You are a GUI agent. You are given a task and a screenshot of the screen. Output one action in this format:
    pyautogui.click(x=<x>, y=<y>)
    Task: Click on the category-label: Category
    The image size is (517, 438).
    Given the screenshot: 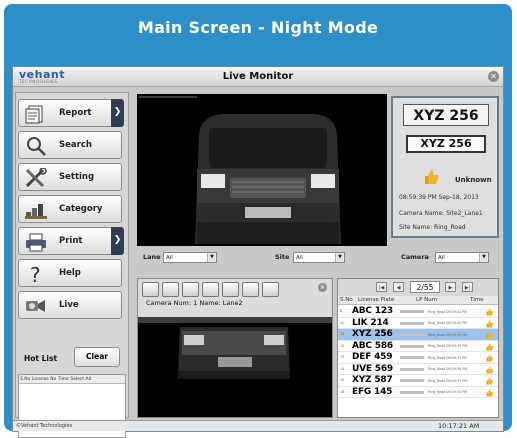 What is the action you would take?
    pyautogui.click(x=81, y=209)
    